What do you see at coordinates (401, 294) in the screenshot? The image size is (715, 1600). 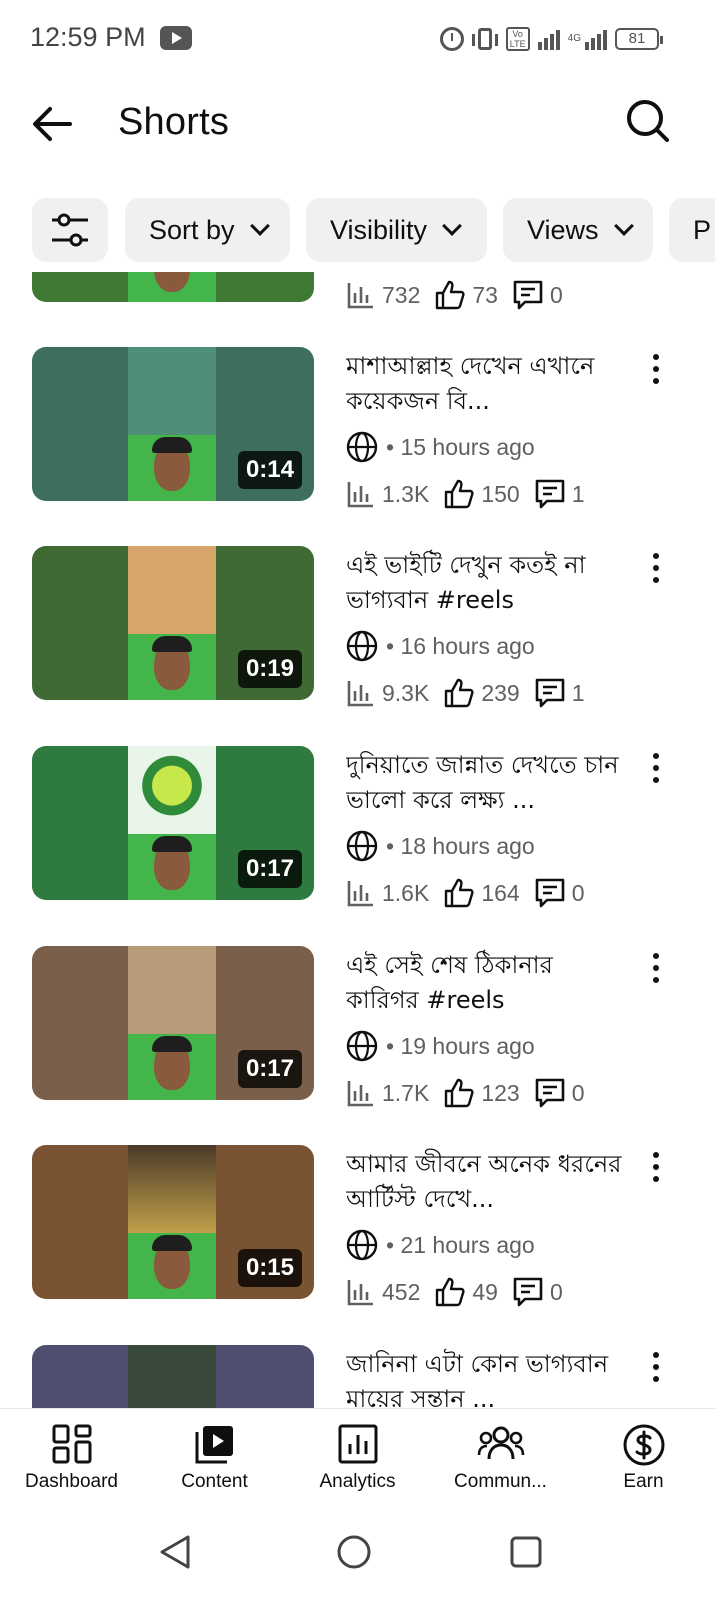 I see `views-count: 732` at bounding box center [401, 294].